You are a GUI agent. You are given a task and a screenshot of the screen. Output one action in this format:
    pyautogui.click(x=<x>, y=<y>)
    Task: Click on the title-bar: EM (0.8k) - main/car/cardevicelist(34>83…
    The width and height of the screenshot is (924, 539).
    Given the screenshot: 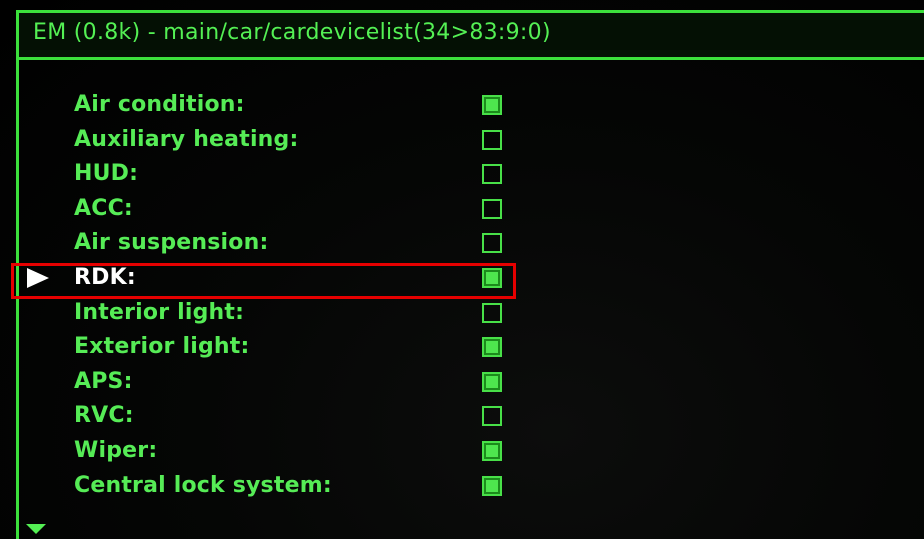 What is the action you would take?
    pyautogui.click(x=470, y=35)
    